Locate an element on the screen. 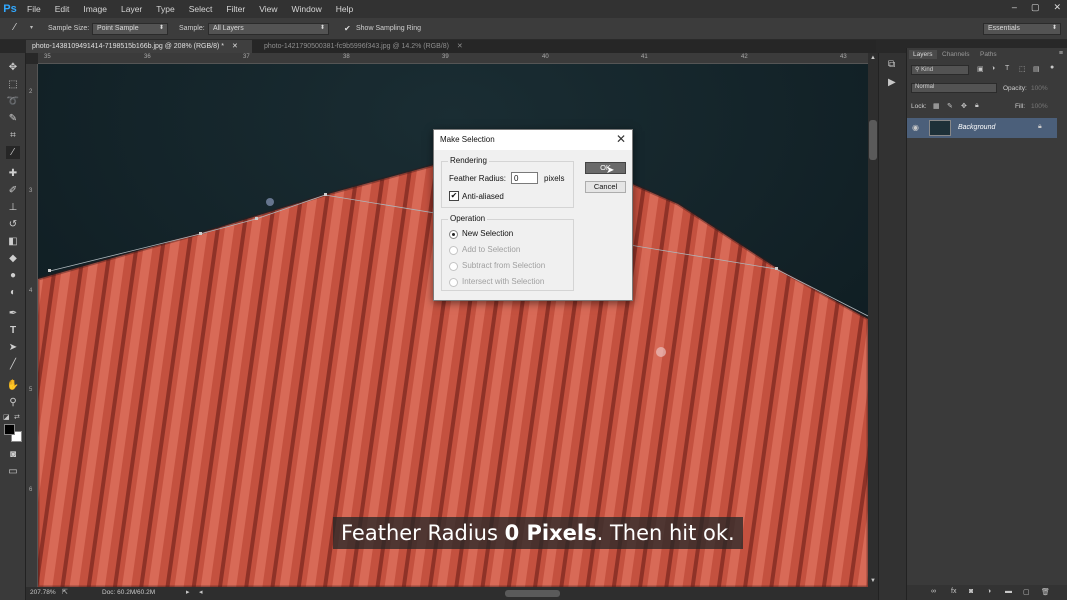  sample-select: All Layers ⬍ is located at coordinates (268, 29).